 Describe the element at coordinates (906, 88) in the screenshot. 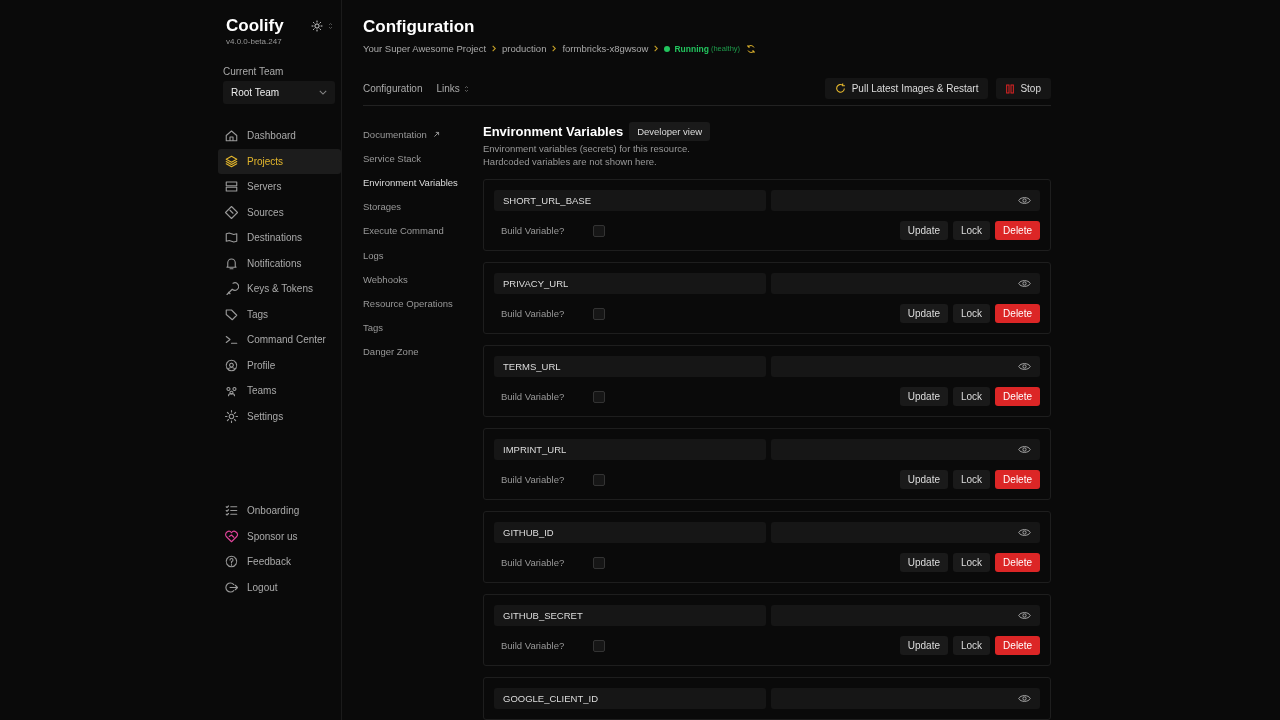

I see `restart-button: Pull Latest Images & Restart` at that location.